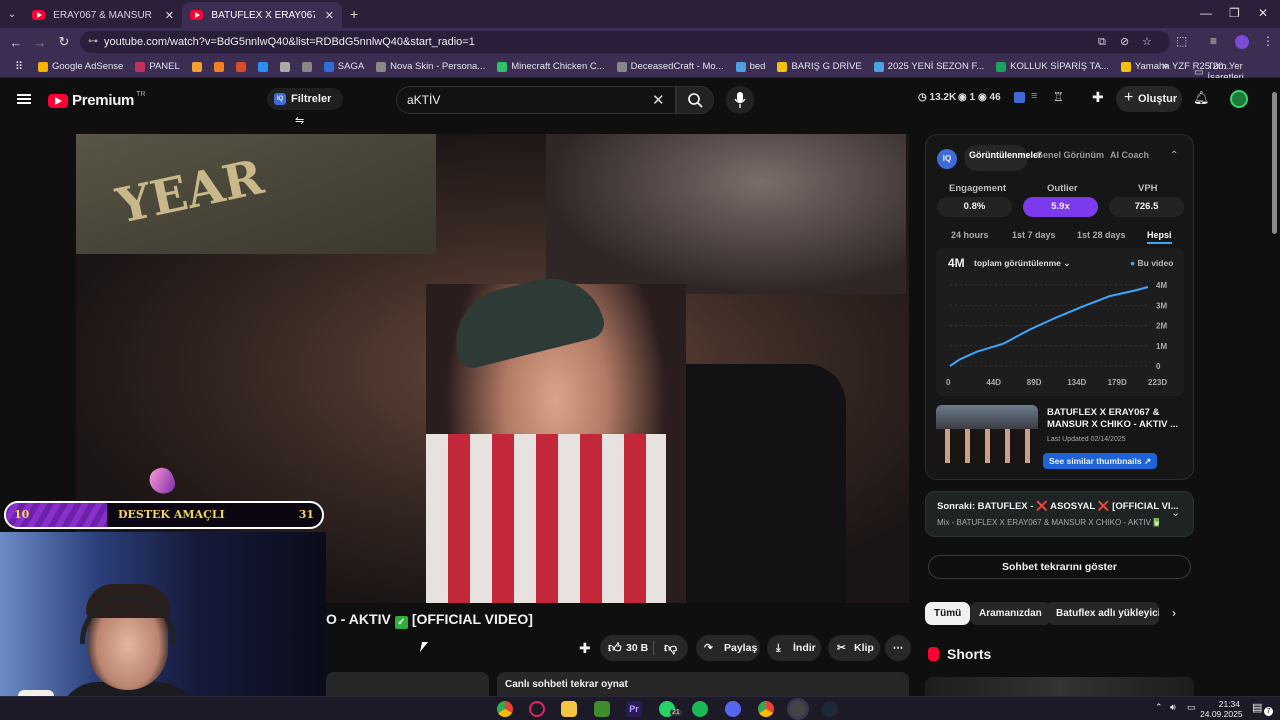  Describe the element at coordinates (703, 684) in the screenshot. I see `replay-chat-panel: Canlı sohbeti tekrar oynat` at that location.